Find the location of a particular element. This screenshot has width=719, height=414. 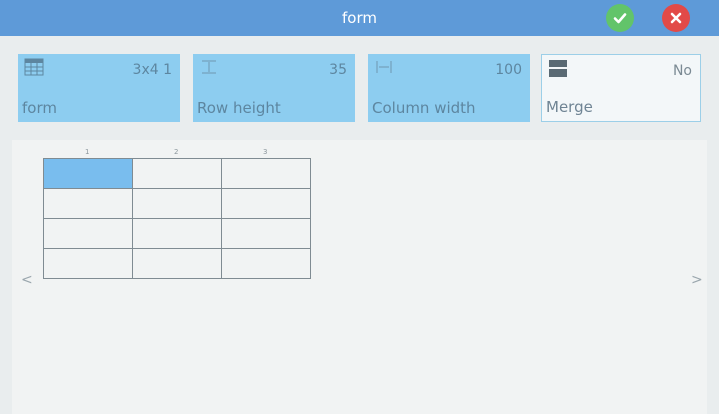

form-value: 3x4 1 is located at coordinates (152, 70).